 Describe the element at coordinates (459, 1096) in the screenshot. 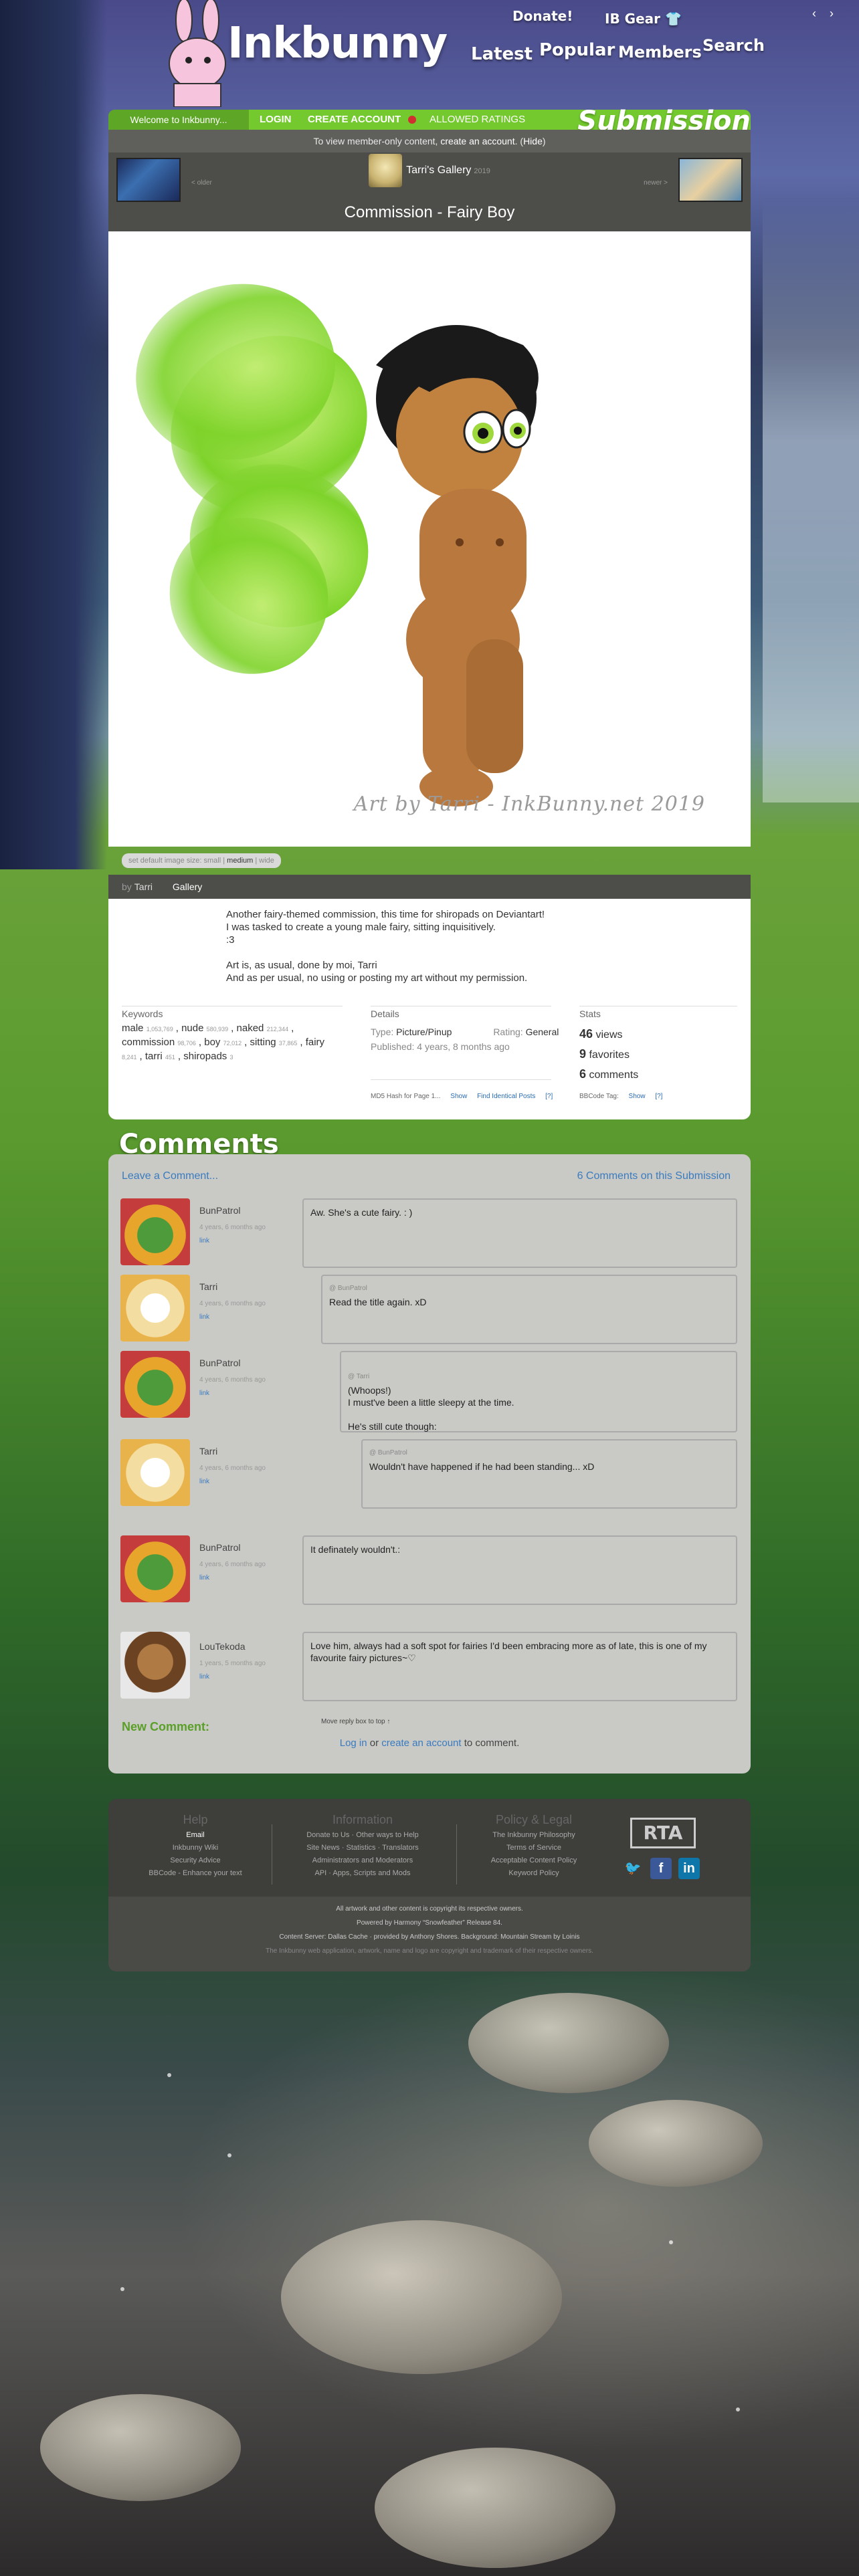

I see `md5-show-link: Show` at that location.